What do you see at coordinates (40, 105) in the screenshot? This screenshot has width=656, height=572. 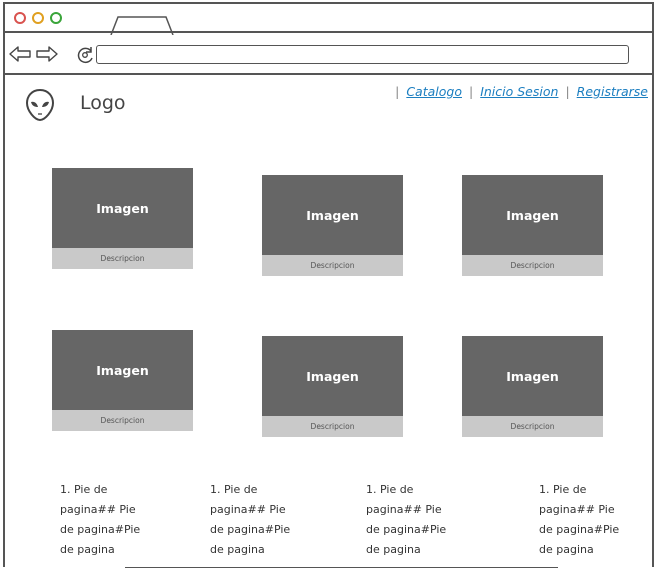 I see `alien-logo-icon` at bounding box center [40, 105].